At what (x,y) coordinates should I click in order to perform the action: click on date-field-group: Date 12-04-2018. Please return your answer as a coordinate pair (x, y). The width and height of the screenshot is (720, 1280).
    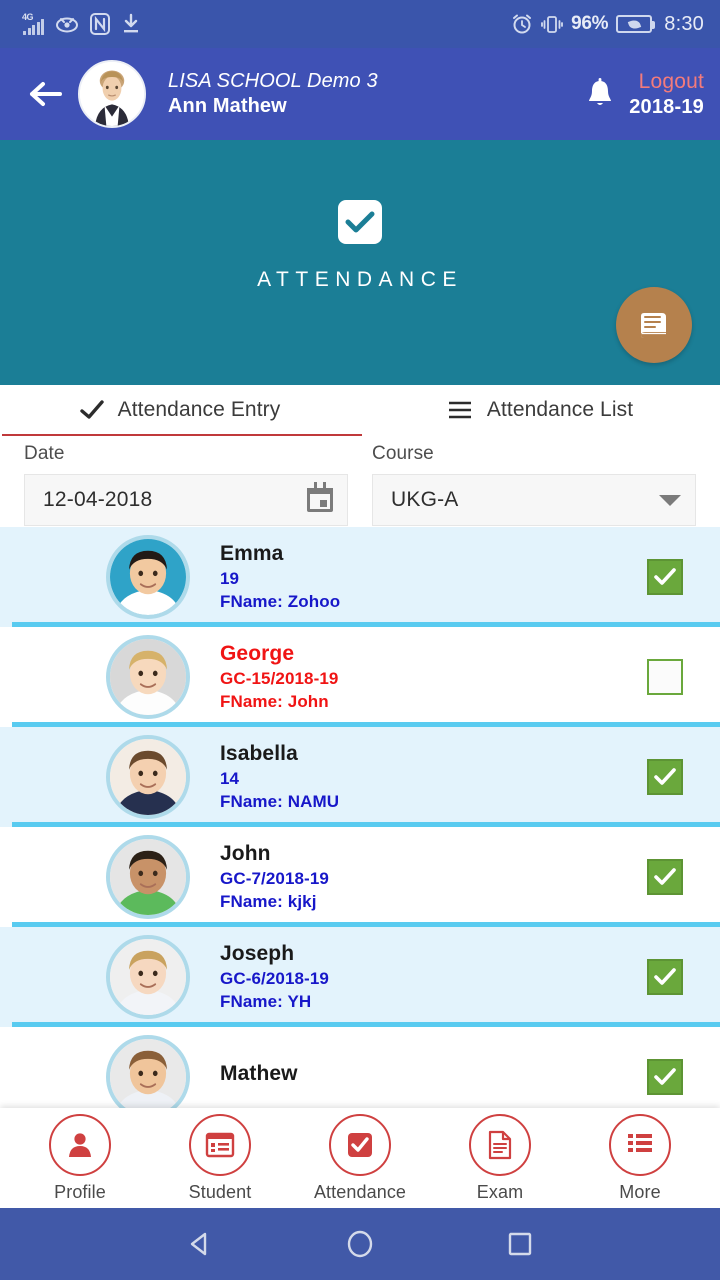
    Looking at the image, I should click on (186, 481).